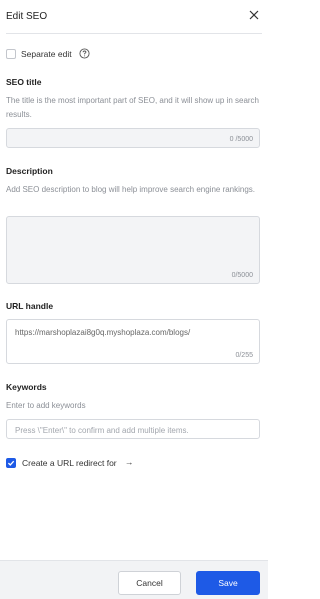  Describe the element at coordinates (46, 54) in the screenshot. I see `separate-edit-label: Separate edit` at that location.